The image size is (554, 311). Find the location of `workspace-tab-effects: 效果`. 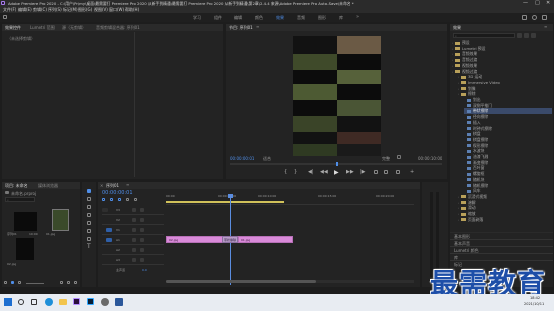

workspace-tab-effects: 效果 is located at coordinates (280, 18).